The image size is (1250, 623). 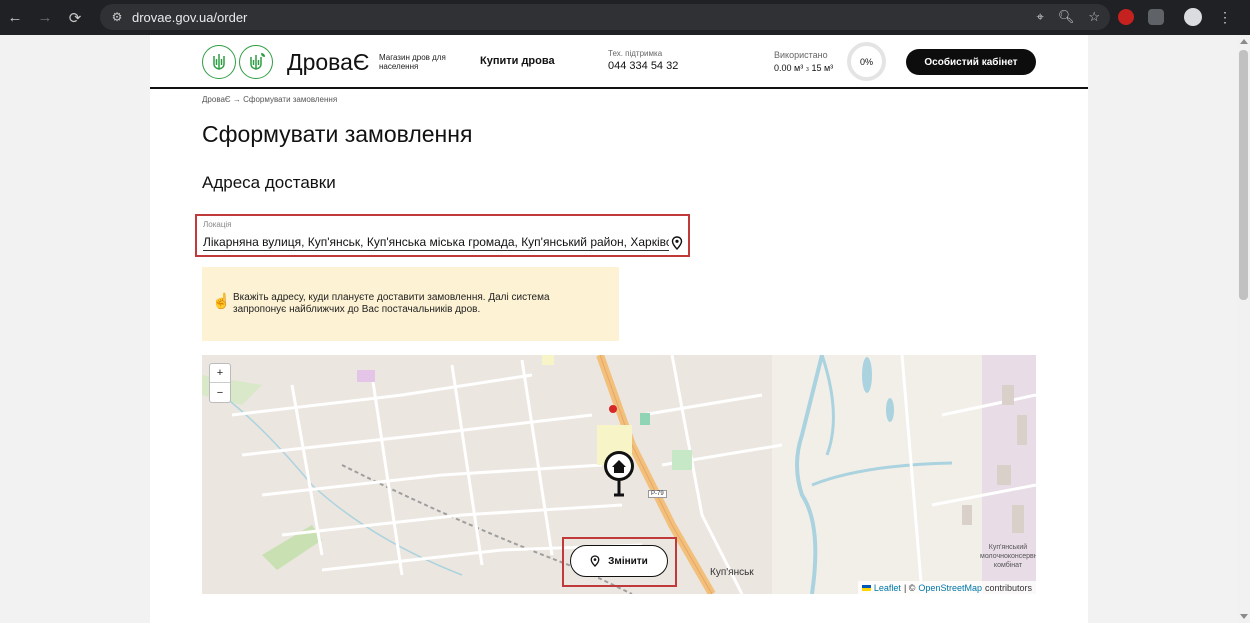 What do you see at coordinates (628, 561) in the screenshot?
I see `change-button-label: Змінити` at bounding box center [628, 561].